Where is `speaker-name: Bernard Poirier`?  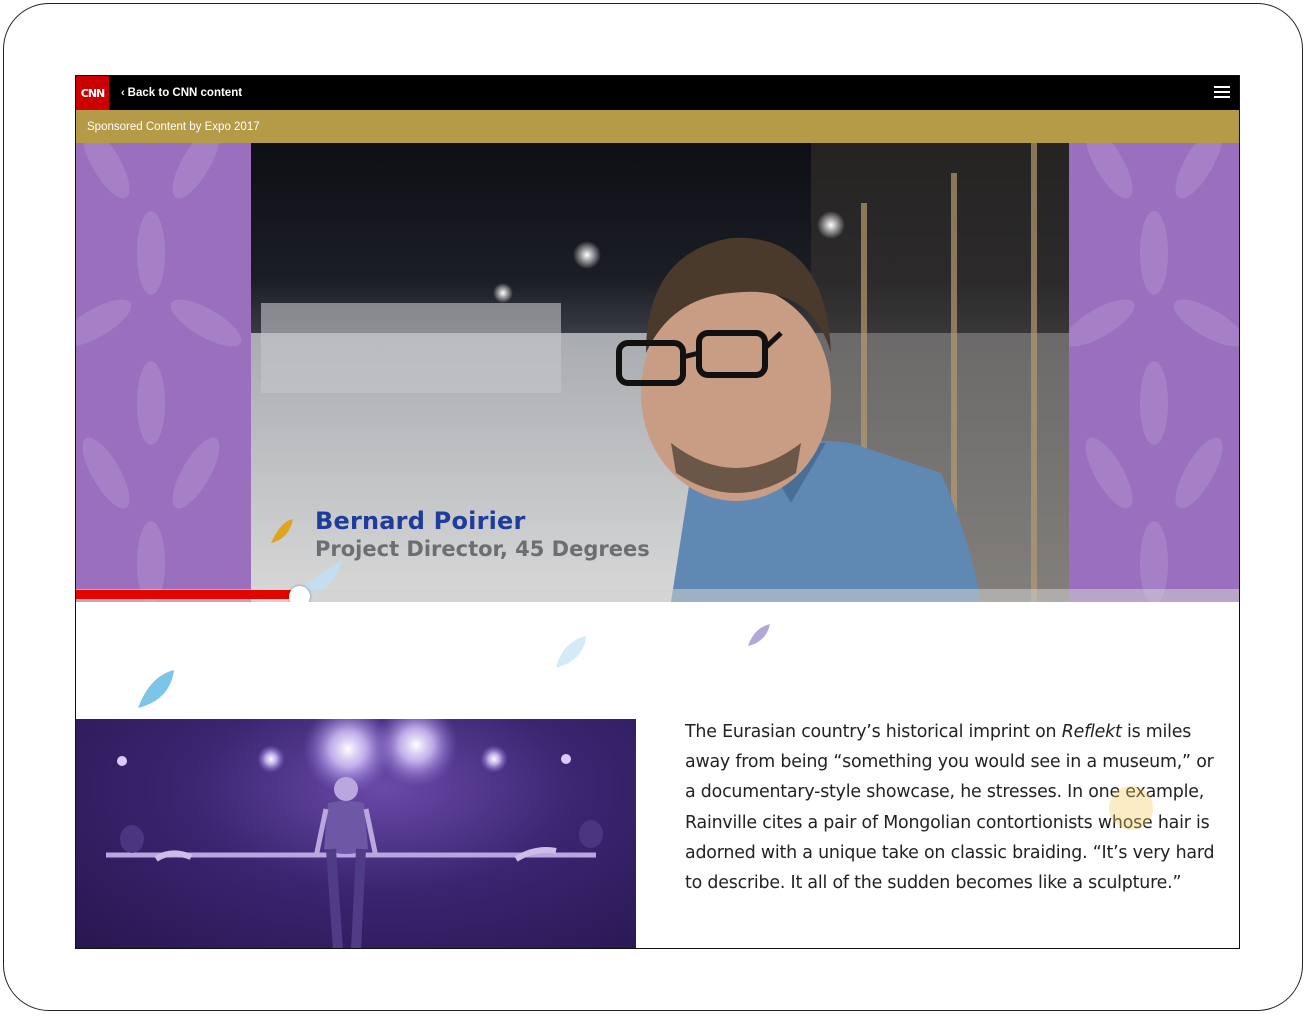 speaker-name: Bernard Poirier is located at coordinates (420, 521).